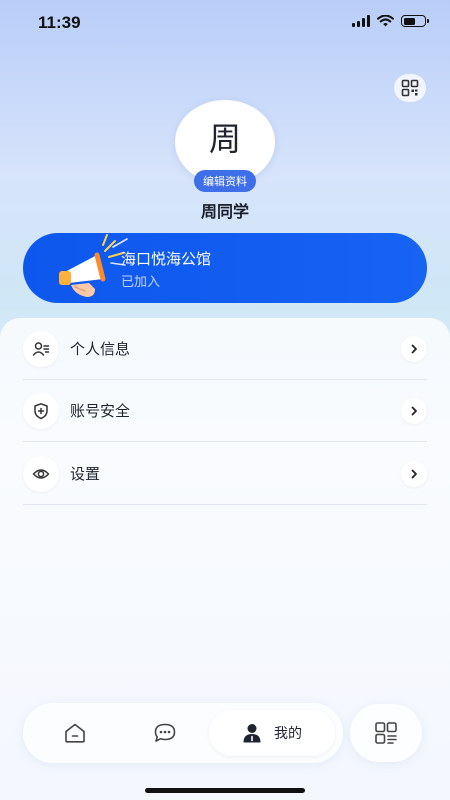  What do you see at coordinates (225, 181) in the screenshot?
I see `edit-profile-button: 编辑资料` at bounding box center [225, 181].